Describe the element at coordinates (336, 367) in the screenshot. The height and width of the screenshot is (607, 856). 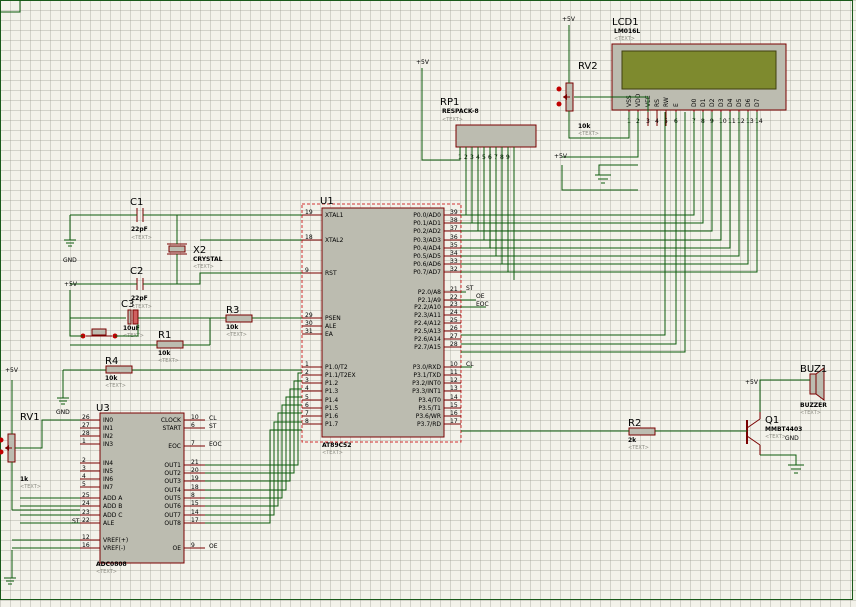
I see `pin-name: P1.0/T2` at that location.